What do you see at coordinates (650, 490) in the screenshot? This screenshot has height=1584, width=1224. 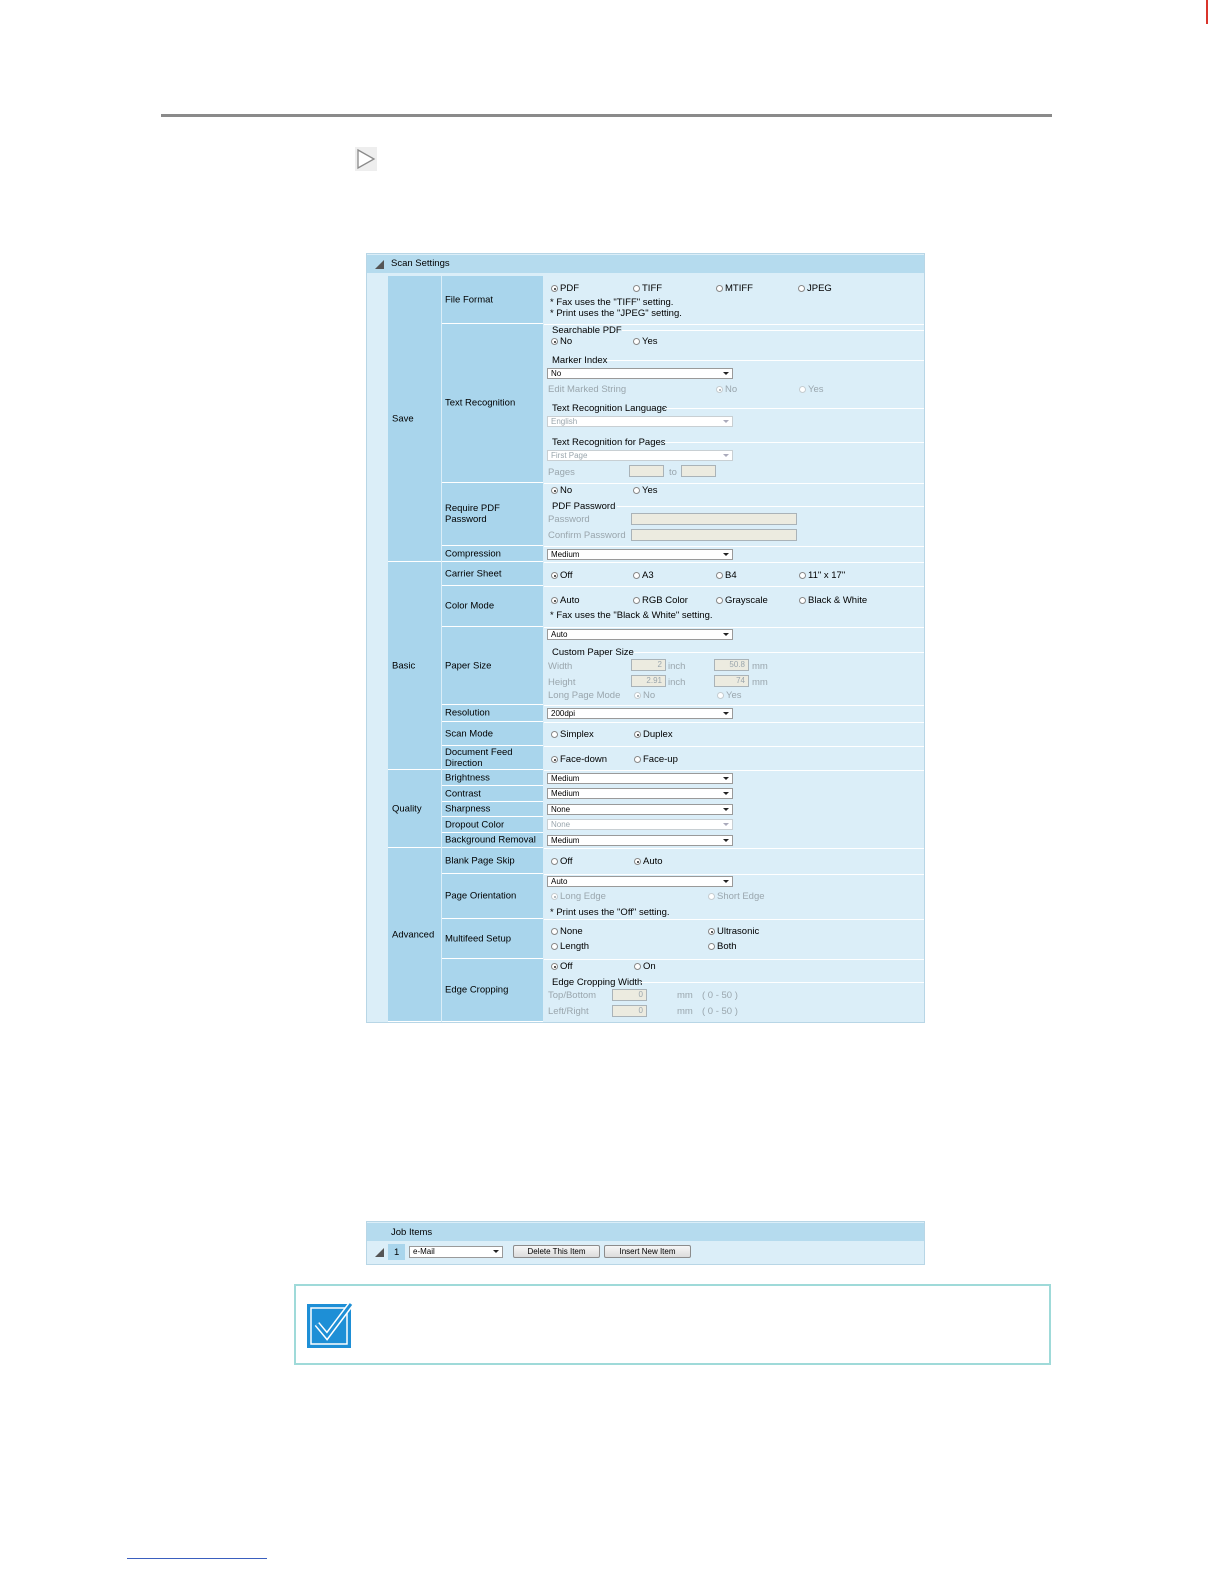 I see `pdf-password-yes-label: Yes` at bounding box center [650, 490].